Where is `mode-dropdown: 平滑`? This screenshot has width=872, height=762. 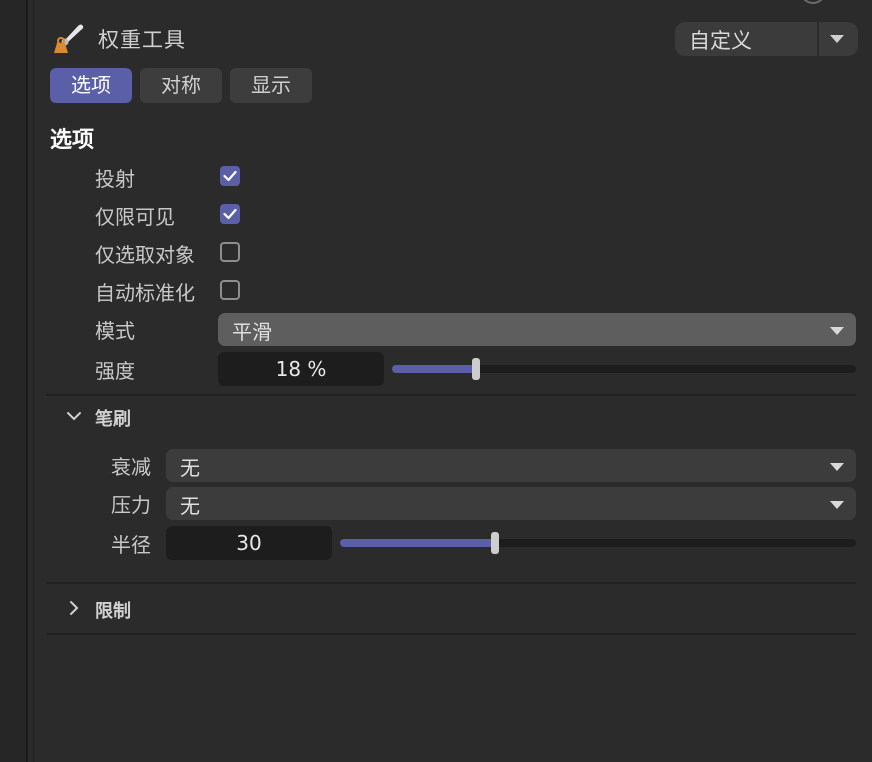 mode-dropdown: 平滑 is located at coordinates (537, 329).